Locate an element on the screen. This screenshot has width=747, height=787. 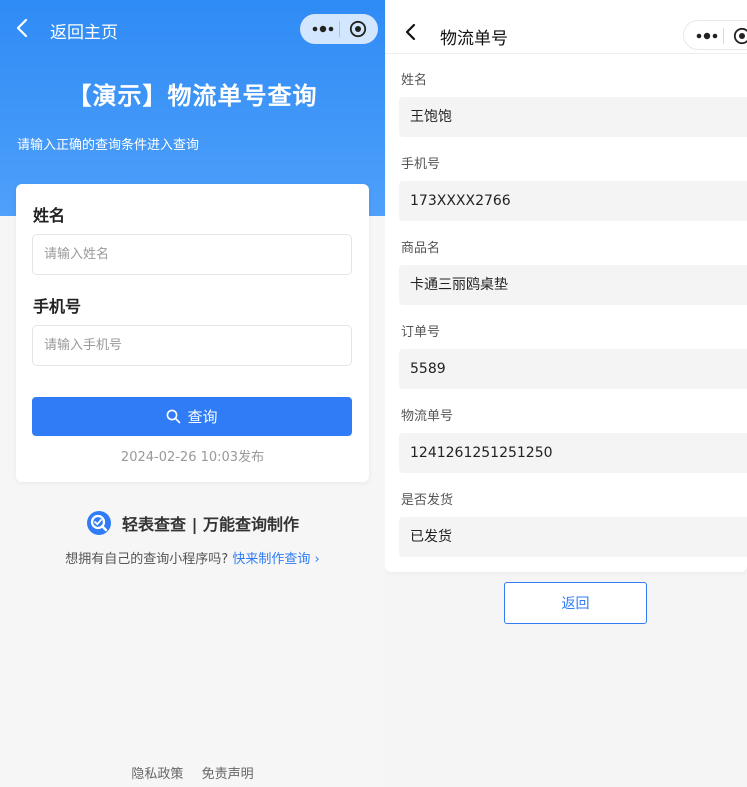
phone-label: 手机号 is located at coordinates (57, 306).